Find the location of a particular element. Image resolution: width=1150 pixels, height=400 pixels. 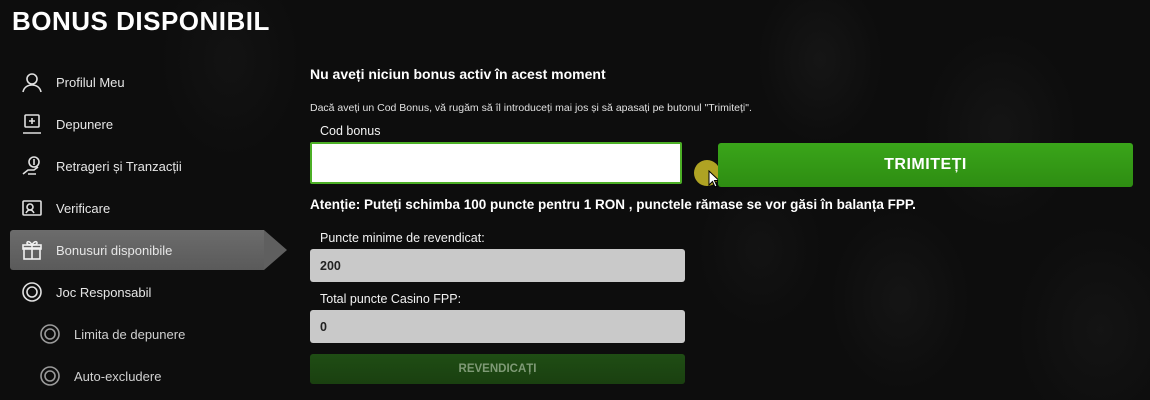

sidebar-item-profile: Profilul Meu is located at coordinates (145, 82).